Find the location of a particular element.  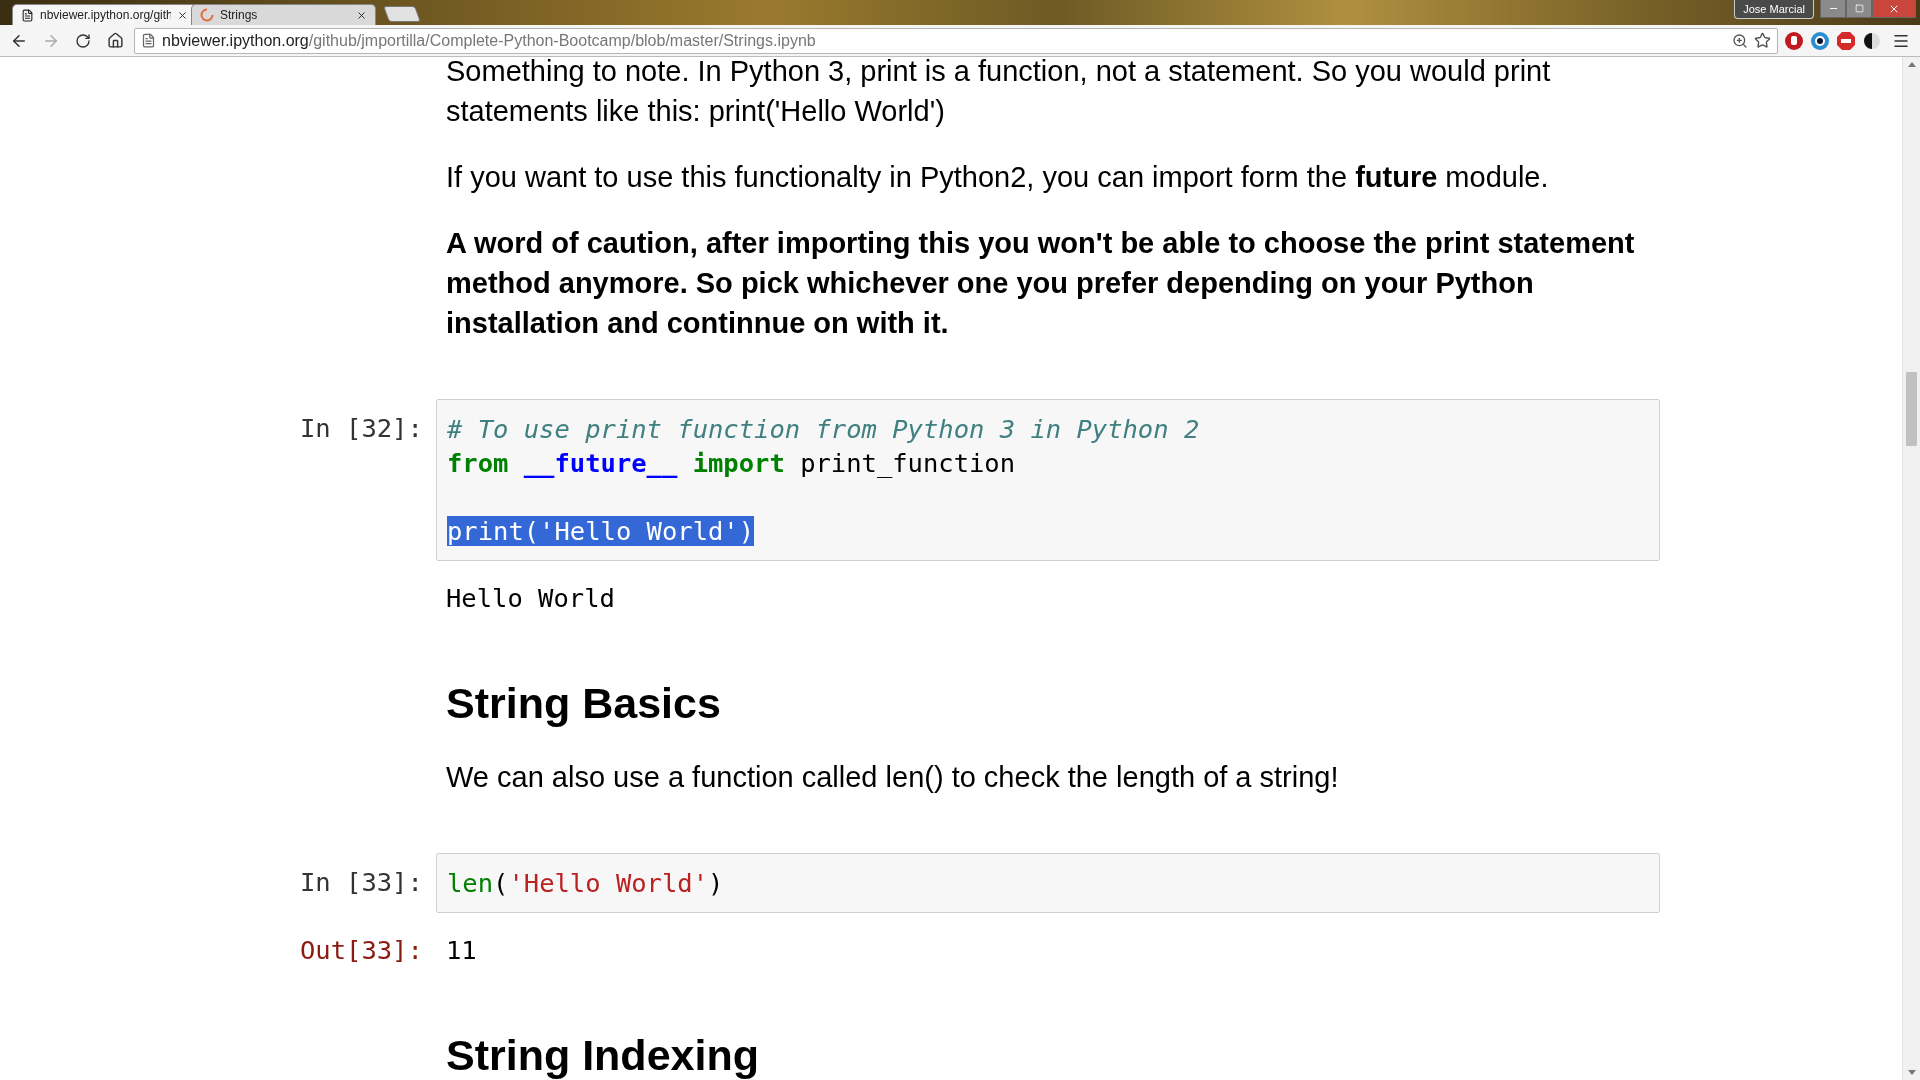

spinner-icon is located at coordinates (207, 15).